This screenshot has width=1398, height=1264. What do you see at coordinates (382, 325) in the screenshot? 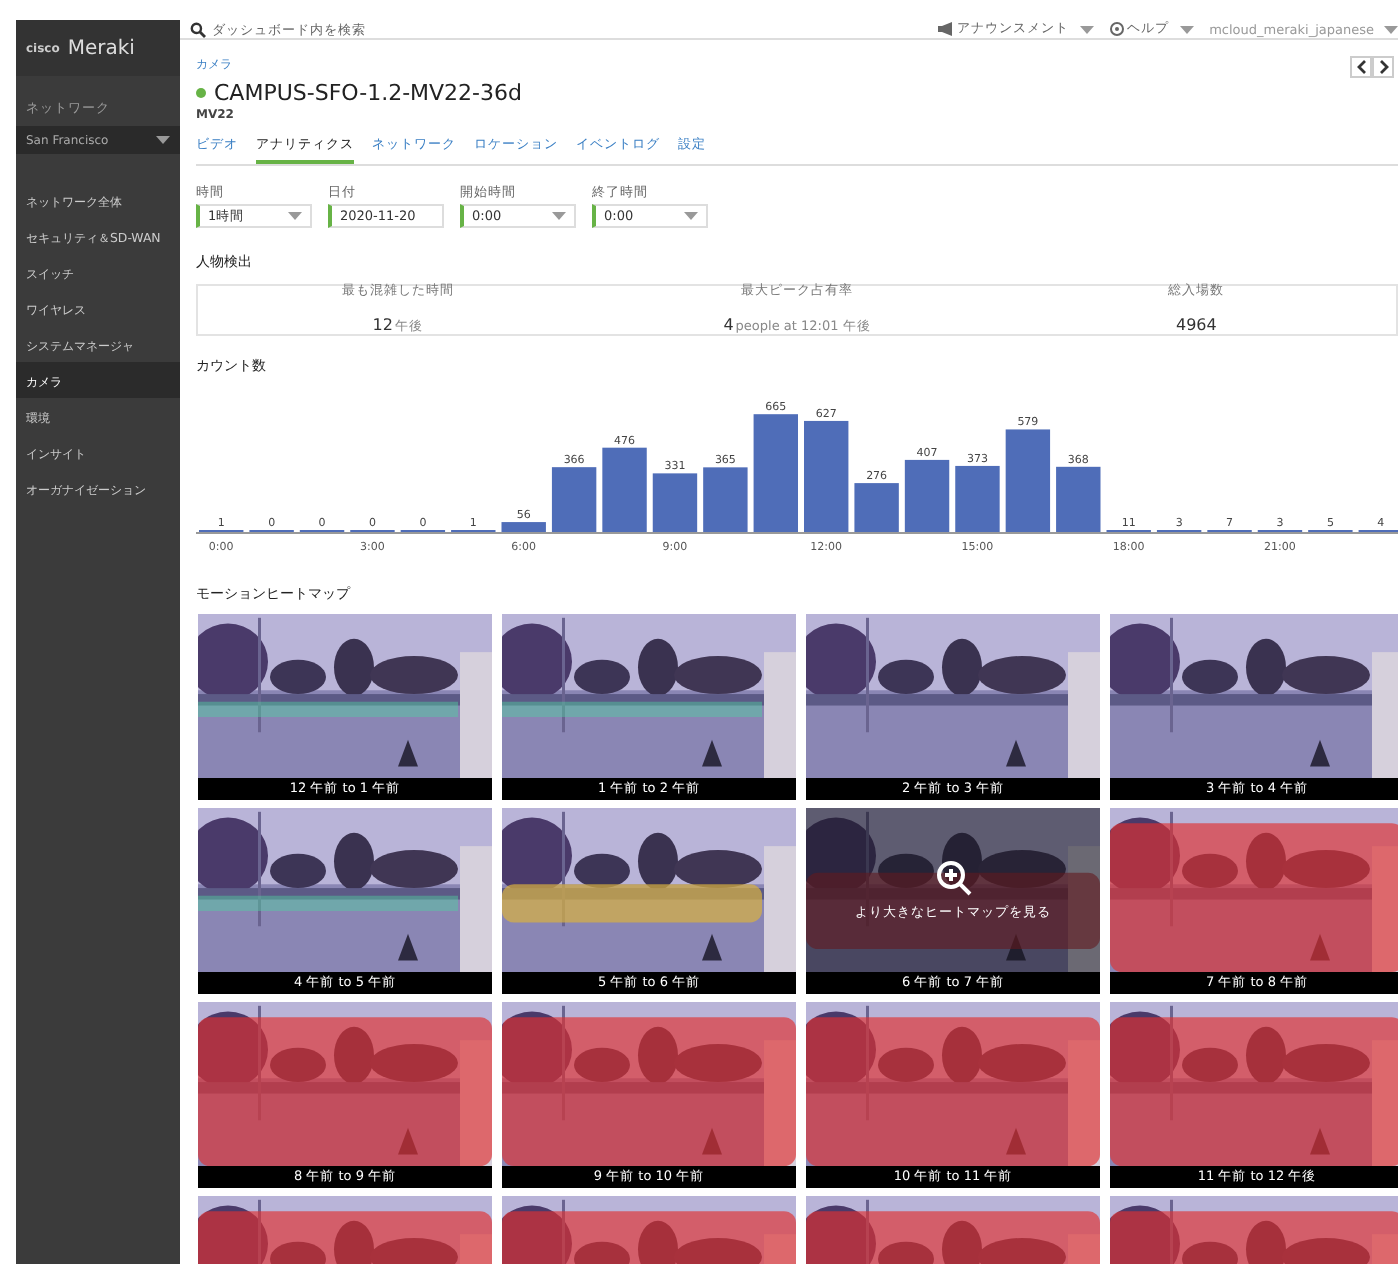
I see `stat-value: 12` at bounding box center [382, 325].